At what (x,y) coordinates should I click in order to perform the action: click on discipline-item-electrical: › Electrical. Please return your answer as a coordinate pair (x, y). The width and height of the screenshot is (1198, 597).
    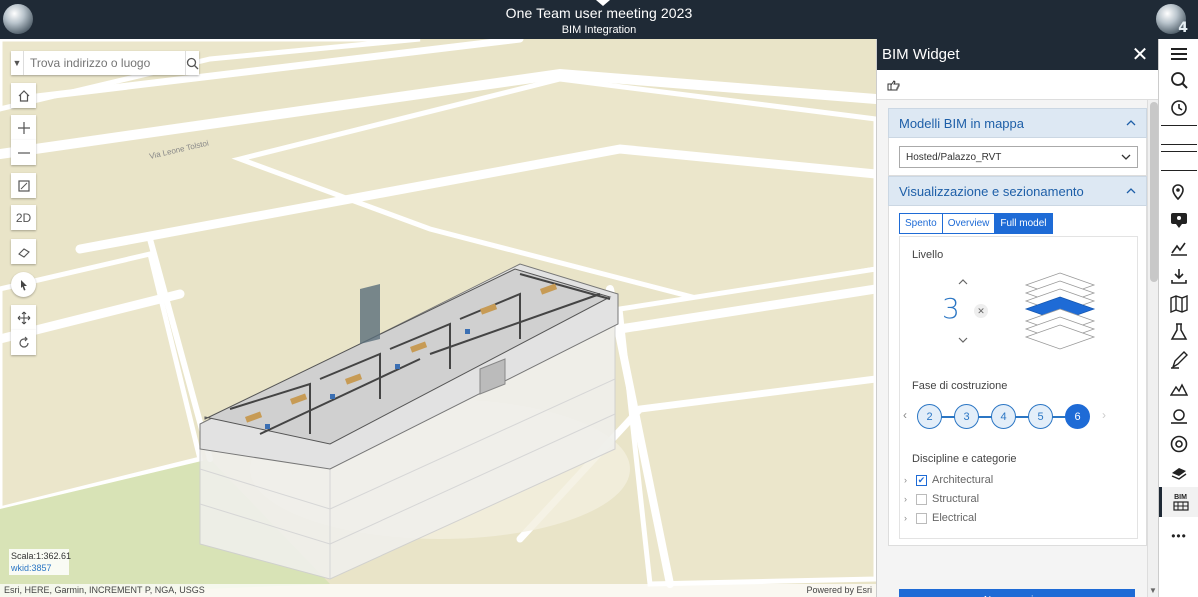
    Looking at the image, I should click on (940, 518).